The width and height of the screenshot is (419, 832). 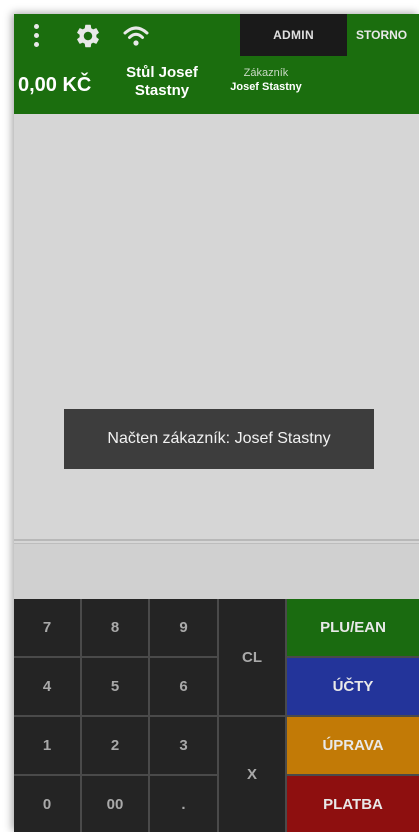 I want to click on key-00: 00, so click(x=115, y=804).